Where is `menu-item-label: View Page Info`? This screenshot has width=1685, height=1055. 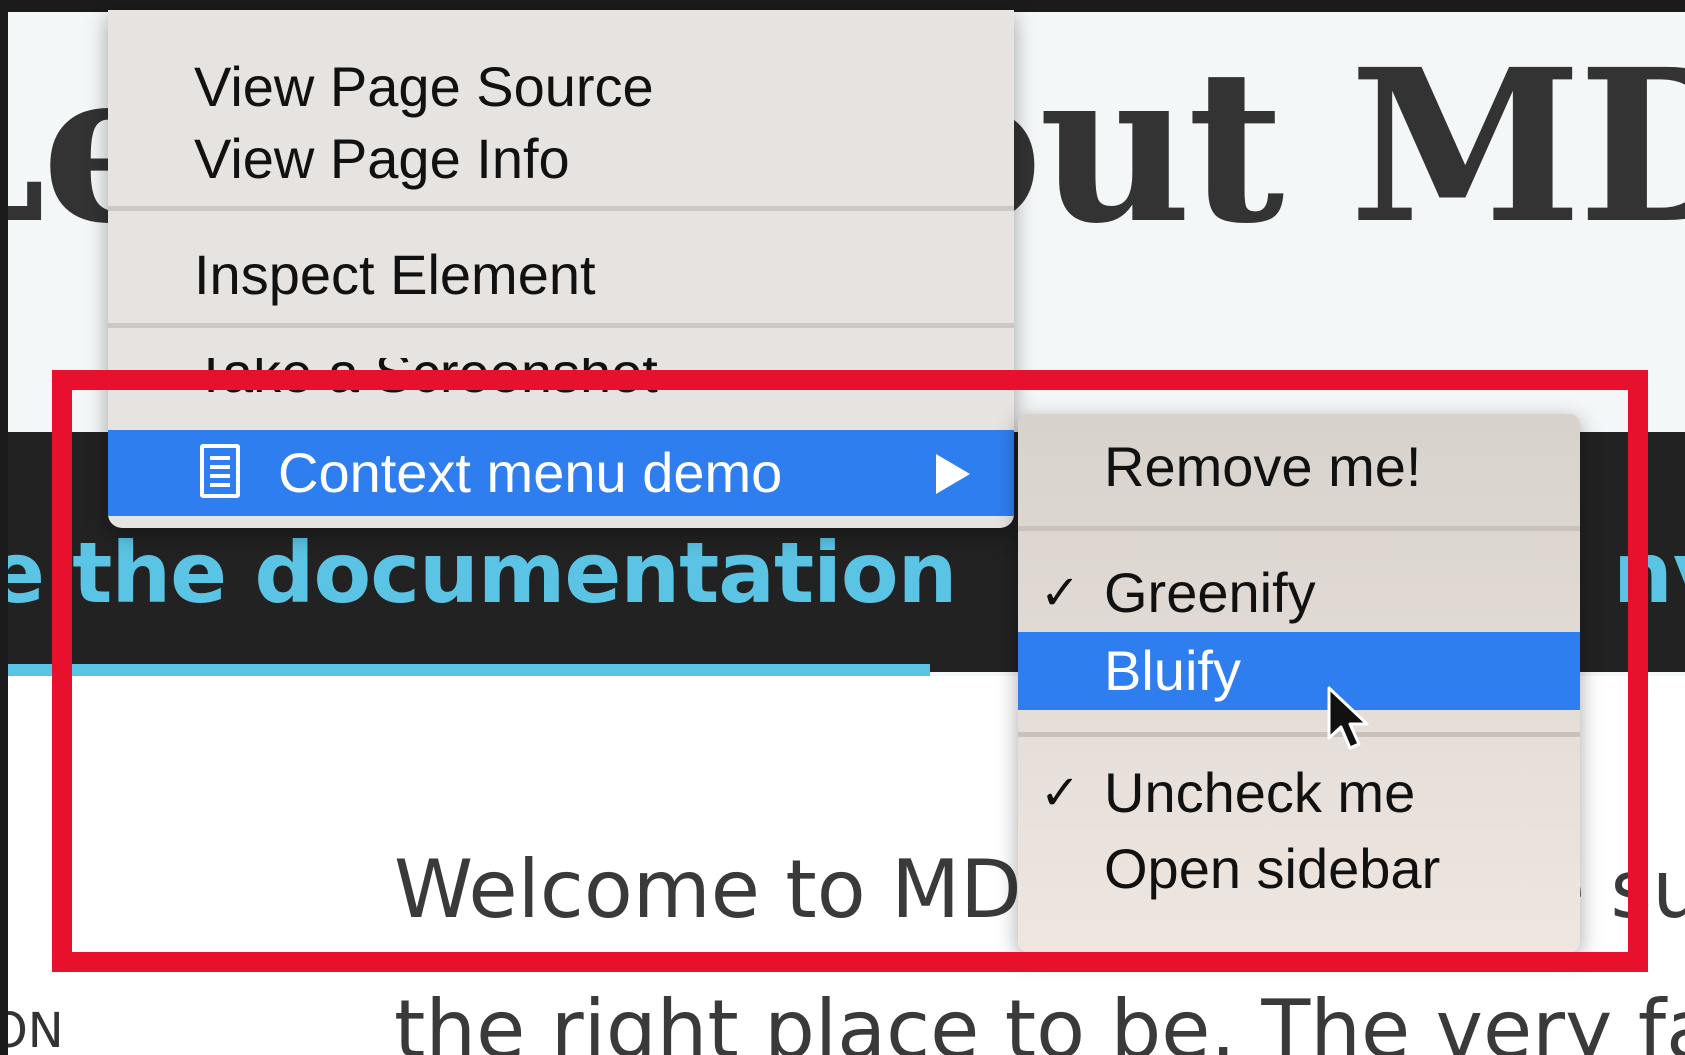 menu-item-label: View Page Info is located at coordinates (382, 158).